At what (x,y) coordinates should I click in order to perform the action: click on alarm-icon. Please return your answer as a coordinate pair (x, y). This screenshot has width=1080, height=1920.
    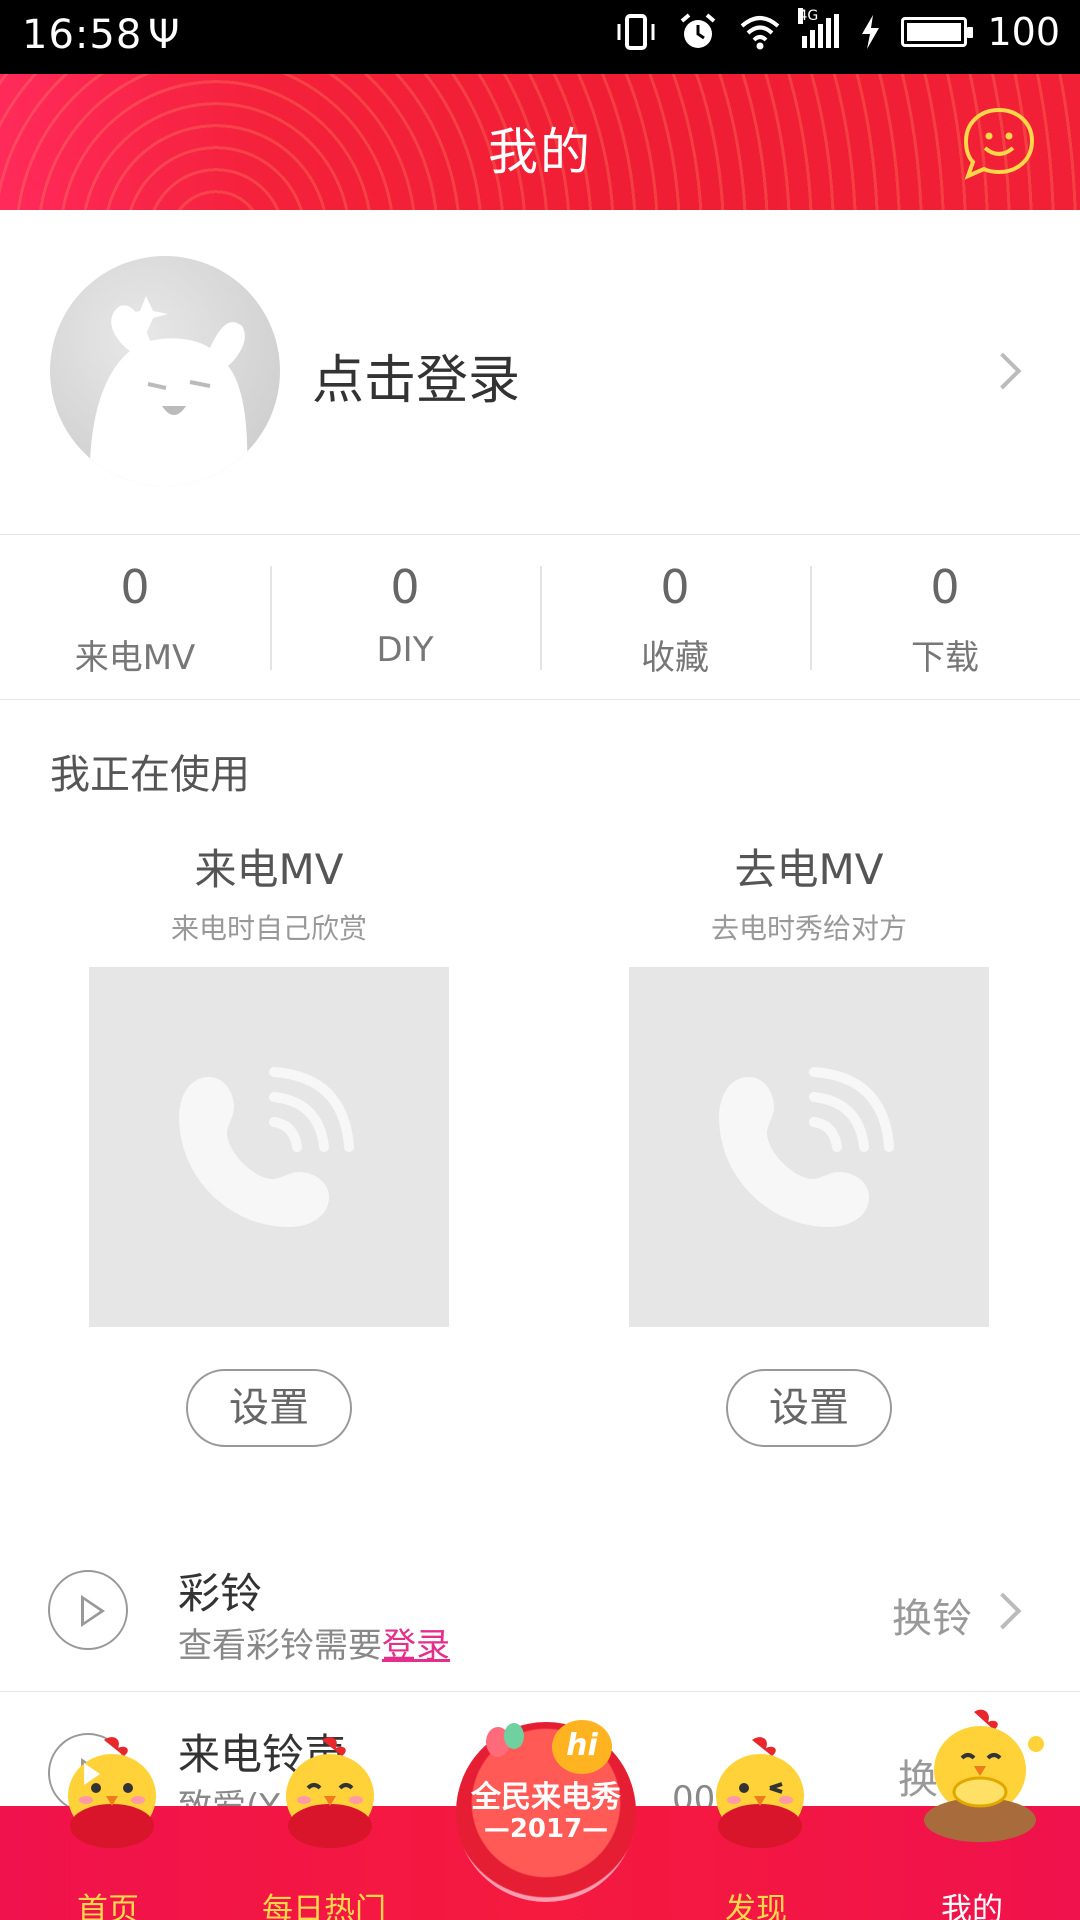
    Looking at the image, I should click on (698, 30).